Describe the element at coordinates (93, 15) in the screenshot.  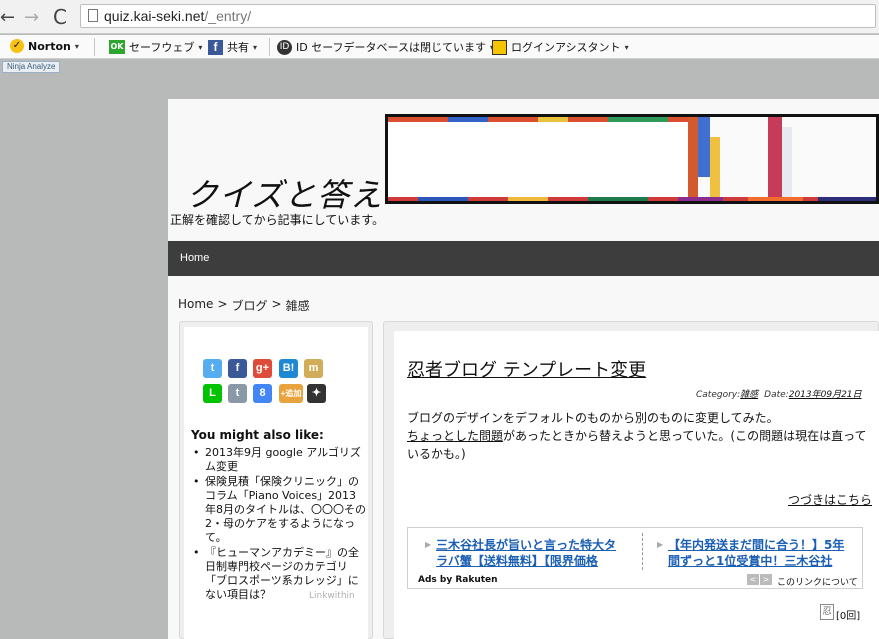
I see `page-icon` at that location.